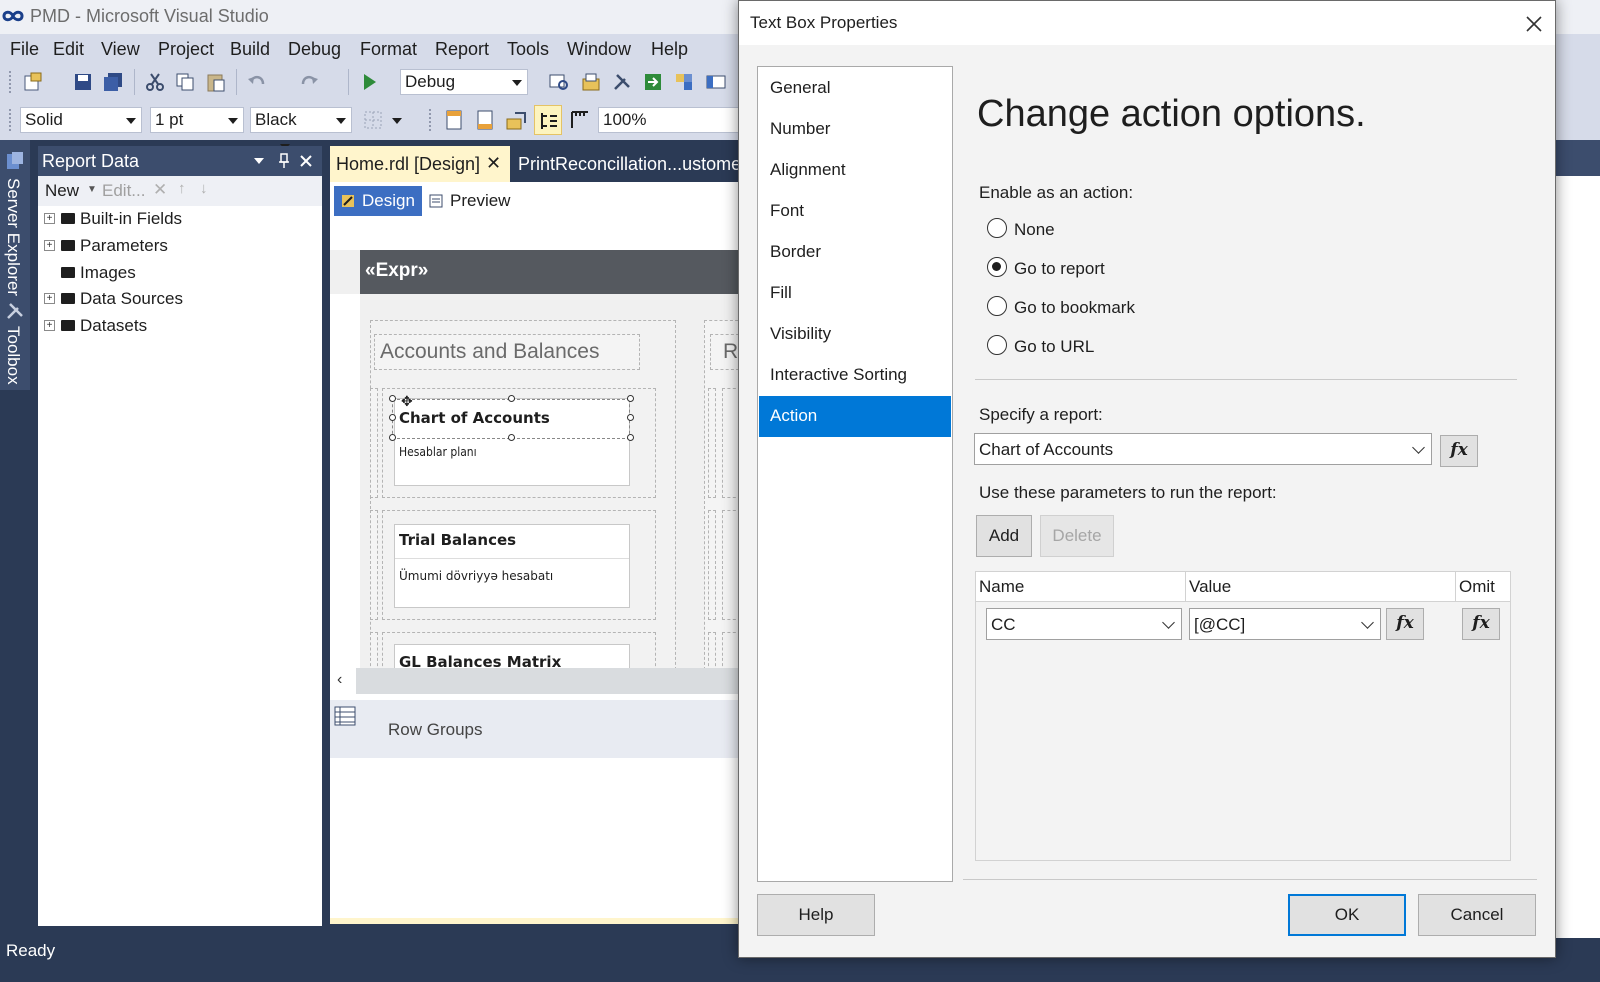 The image size is (1600, 982). What do you see at coordinates (816, 915) in the screenshot?
I see `help-button: Help` at bounding box center [816, 915].